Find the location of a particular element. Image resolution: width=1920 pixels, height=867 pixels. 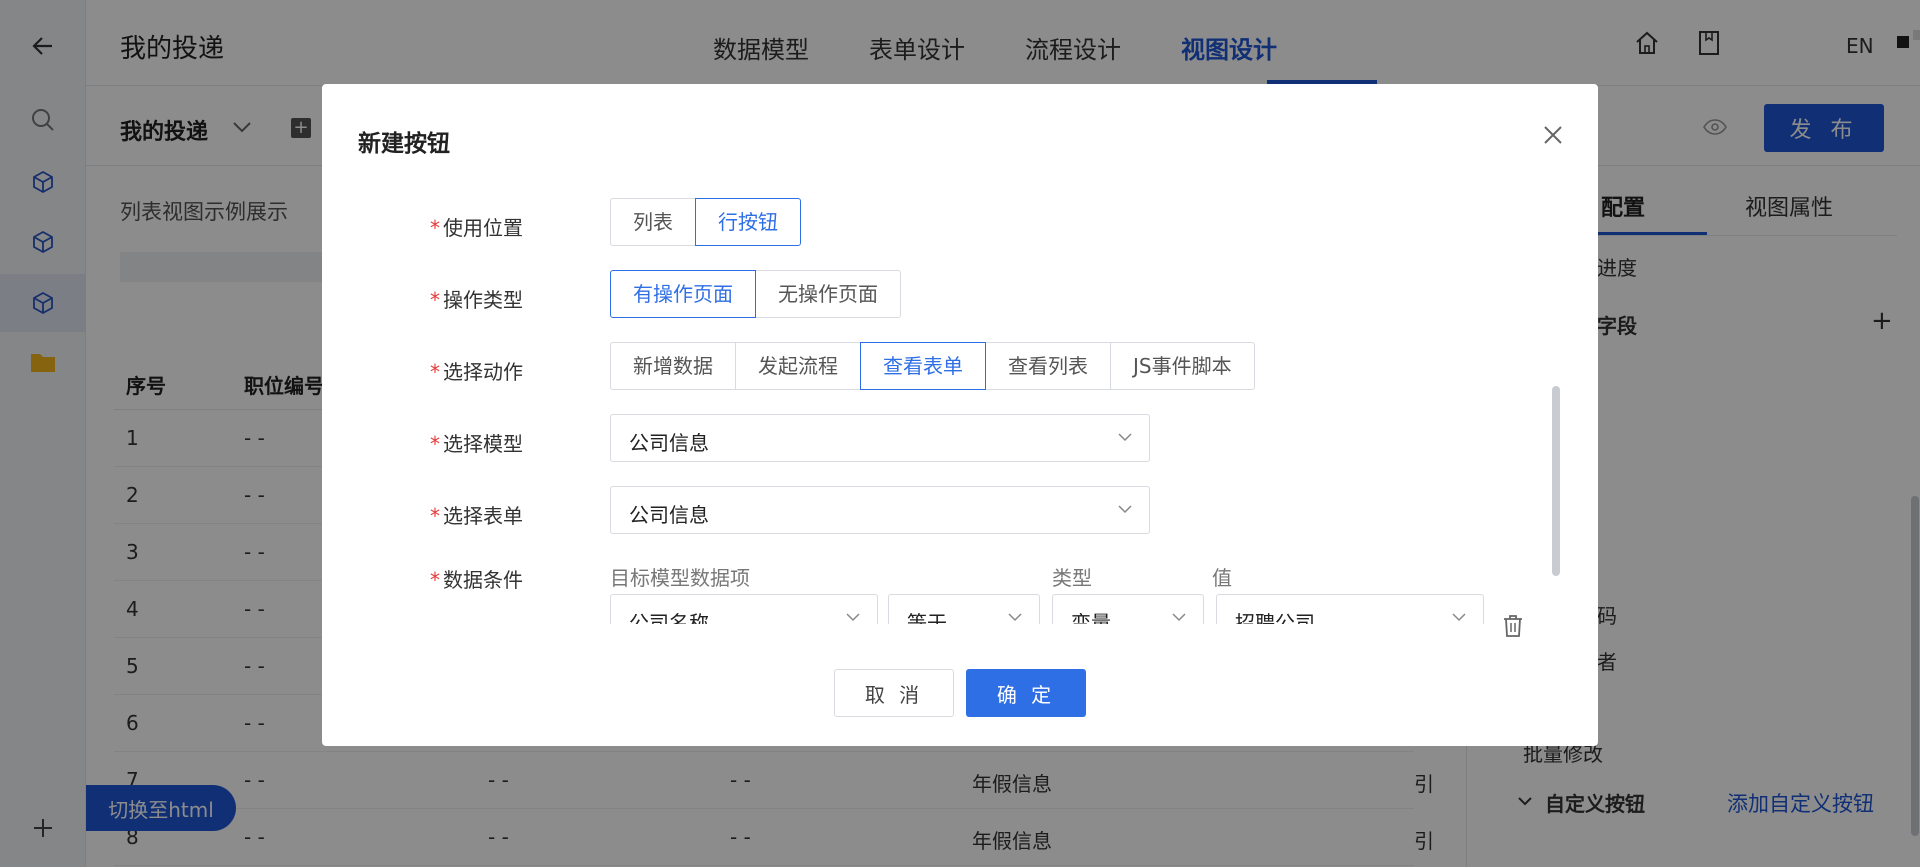

option-js-script: JS事件脚本 is located at coordinates (1182, 366).